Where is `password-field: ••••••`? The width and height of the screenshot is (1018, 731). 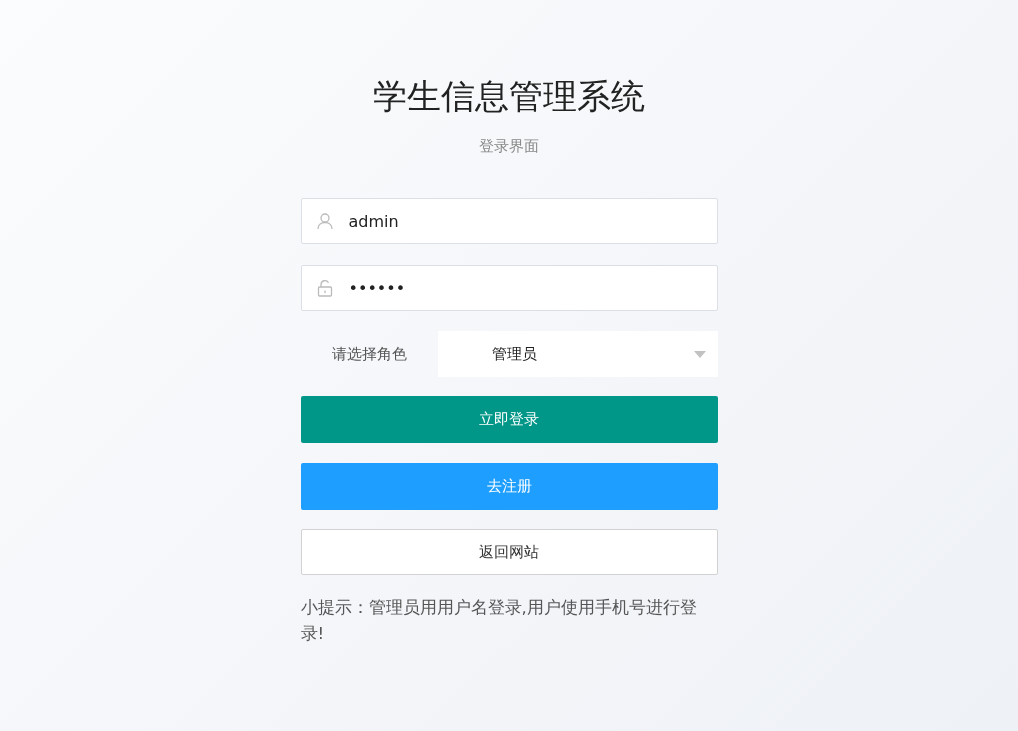 password-field: •••••• is located at coordinates (509, 288).